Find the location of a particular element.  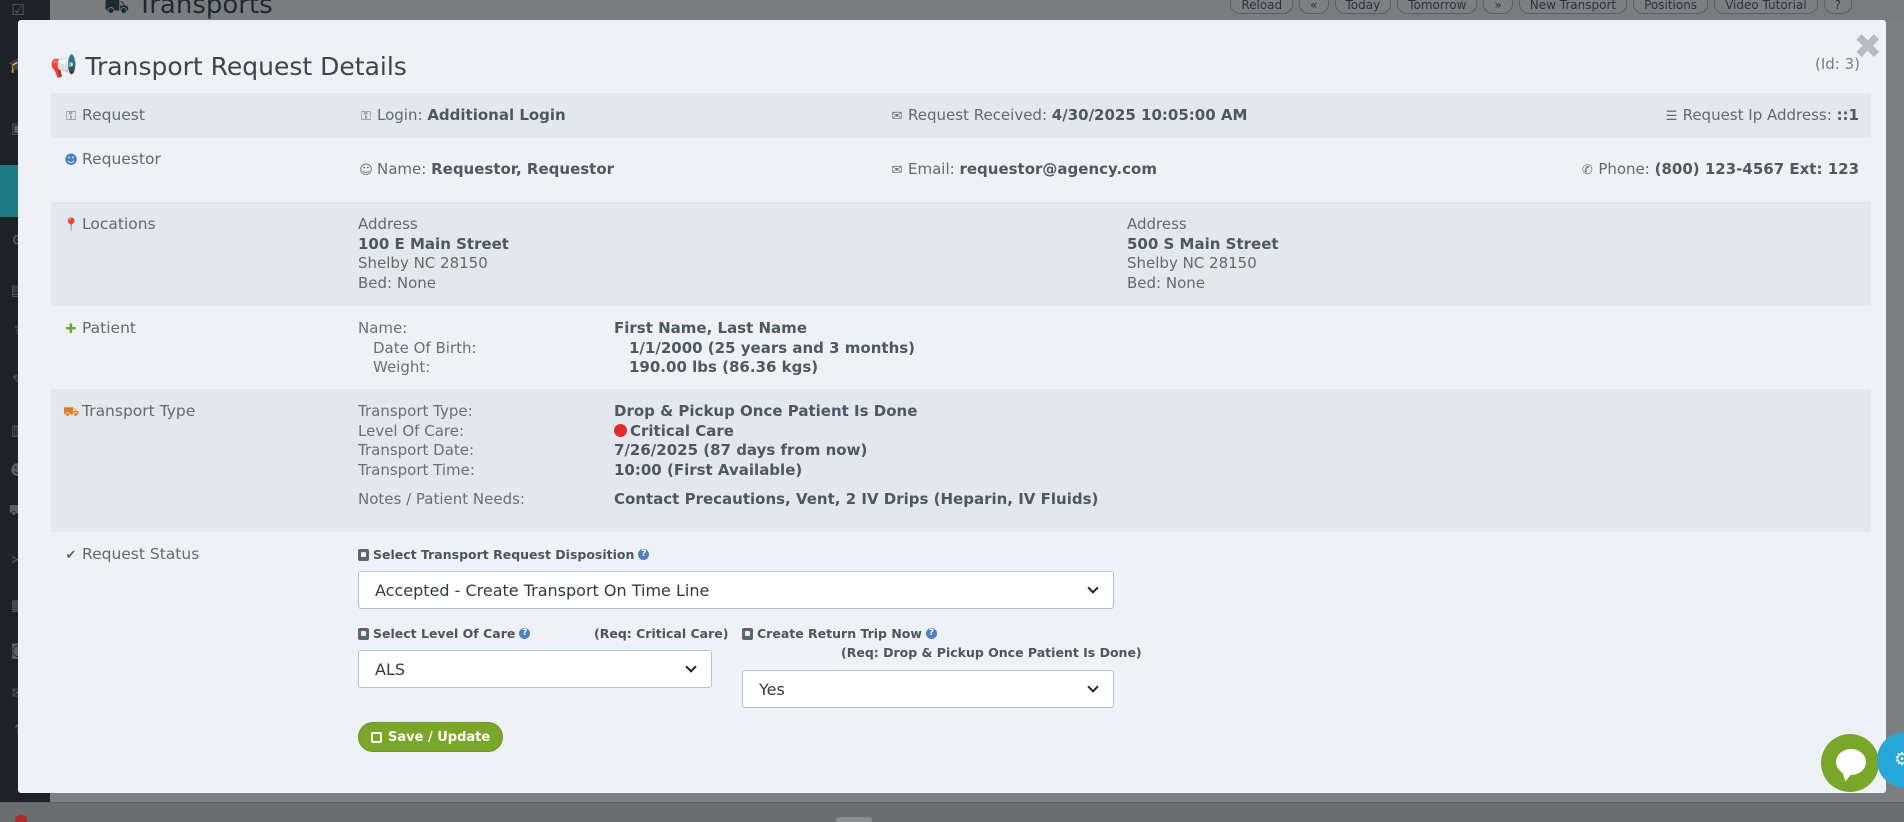

ambulance-icon: ⛟ is located at coordinates (71, 412).